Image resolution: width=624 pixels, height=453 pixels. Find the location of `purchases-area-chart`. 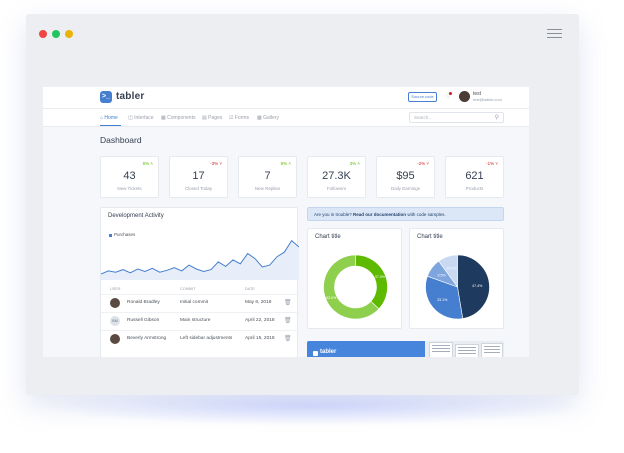

purchases-area-chart is located at coordinates (200, 259).